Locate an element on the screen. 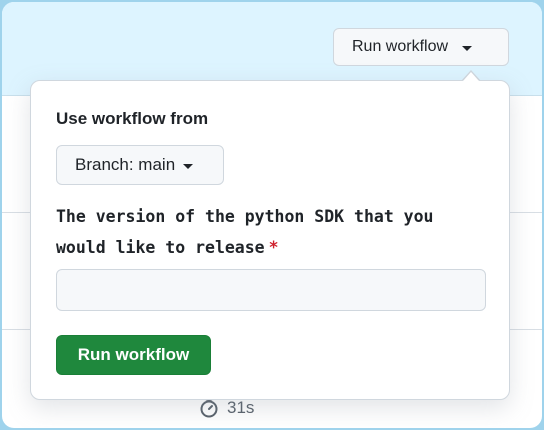 Image resolution: width=544 pixels, height=430 pixels. version-input is located at coordinates (271, 290).